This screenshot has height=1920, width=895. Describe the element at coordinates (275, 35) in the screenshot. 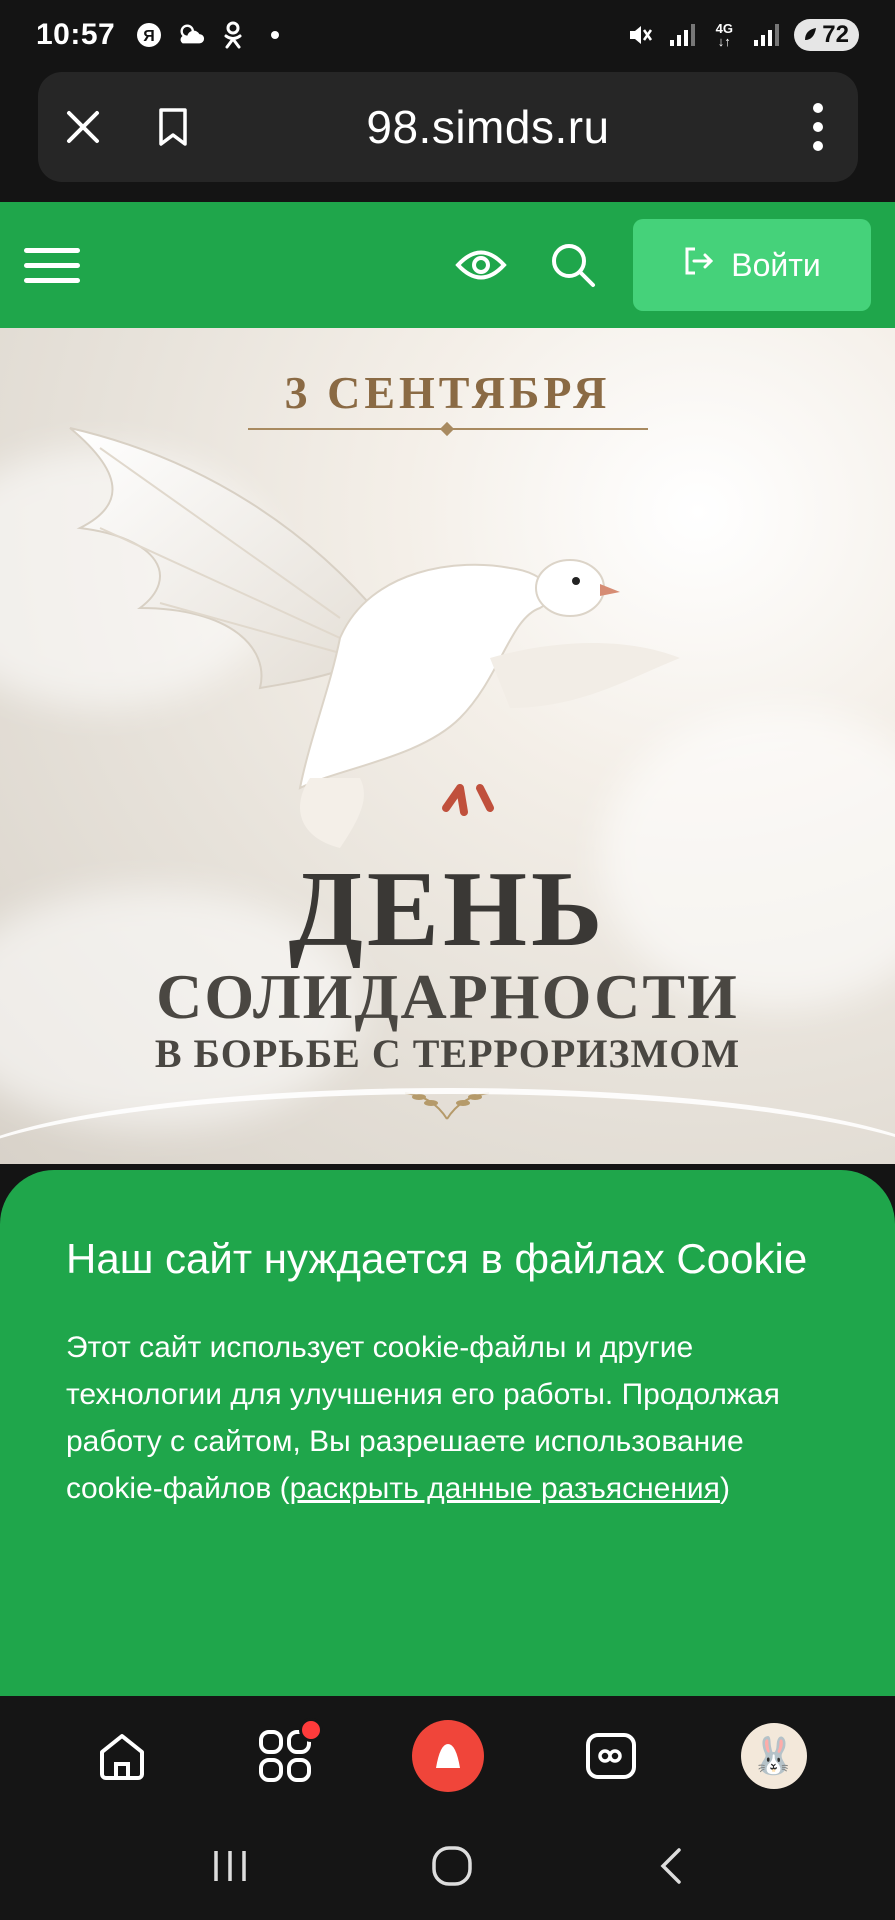

I see `dot-icon` at that location.